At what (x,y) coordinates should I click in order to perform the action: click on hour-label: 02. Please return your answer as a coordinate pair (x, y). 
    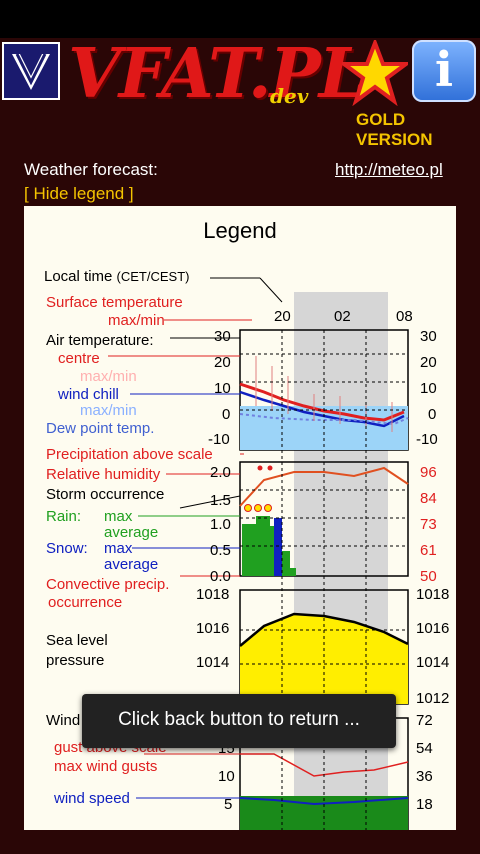
    Looking at the image, I should click on (342, 316).